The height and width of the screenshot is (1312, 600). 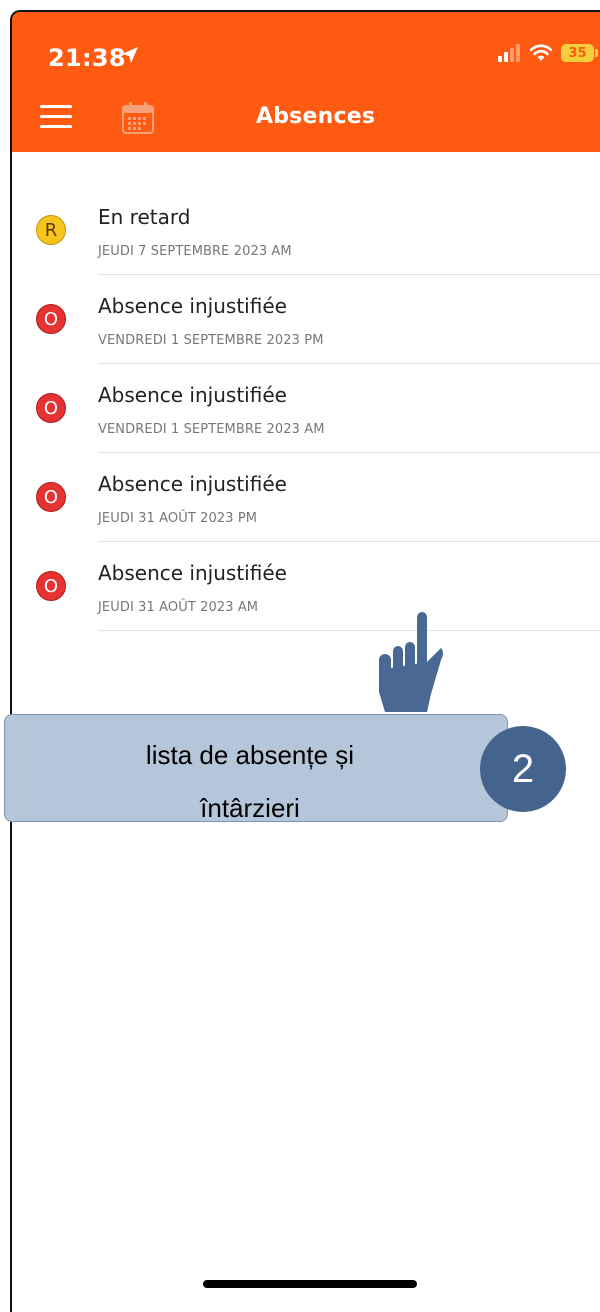 I want to click on pointing-hand-icon, so click(x=411, y=662).